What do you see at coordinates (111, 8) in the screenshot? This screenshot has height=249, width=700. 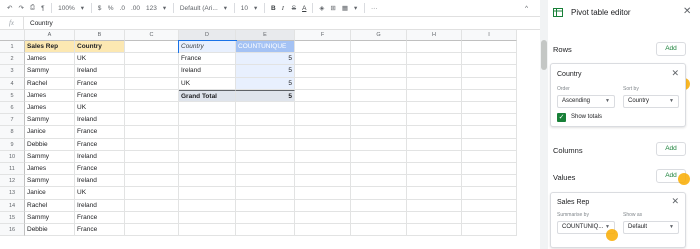 I see `percent-button: %` at bounding box center [111, 8].